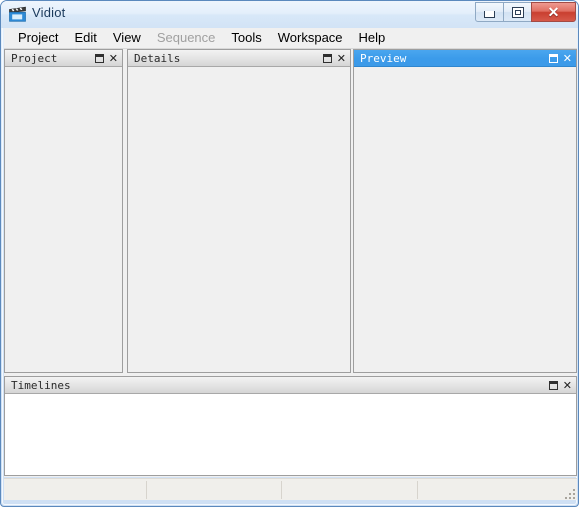  I want to click on pane-preview-buttons: ✕, so click(560, 58).